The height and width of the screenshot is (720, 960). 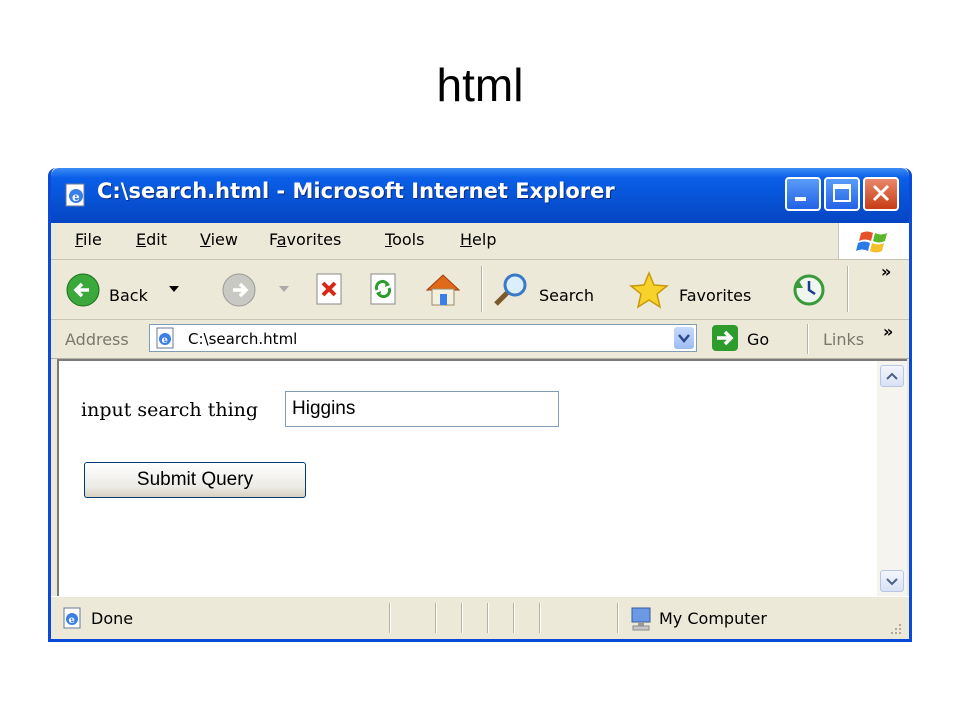 I want to click on menu-accel: E, so click(x=141, y=239).